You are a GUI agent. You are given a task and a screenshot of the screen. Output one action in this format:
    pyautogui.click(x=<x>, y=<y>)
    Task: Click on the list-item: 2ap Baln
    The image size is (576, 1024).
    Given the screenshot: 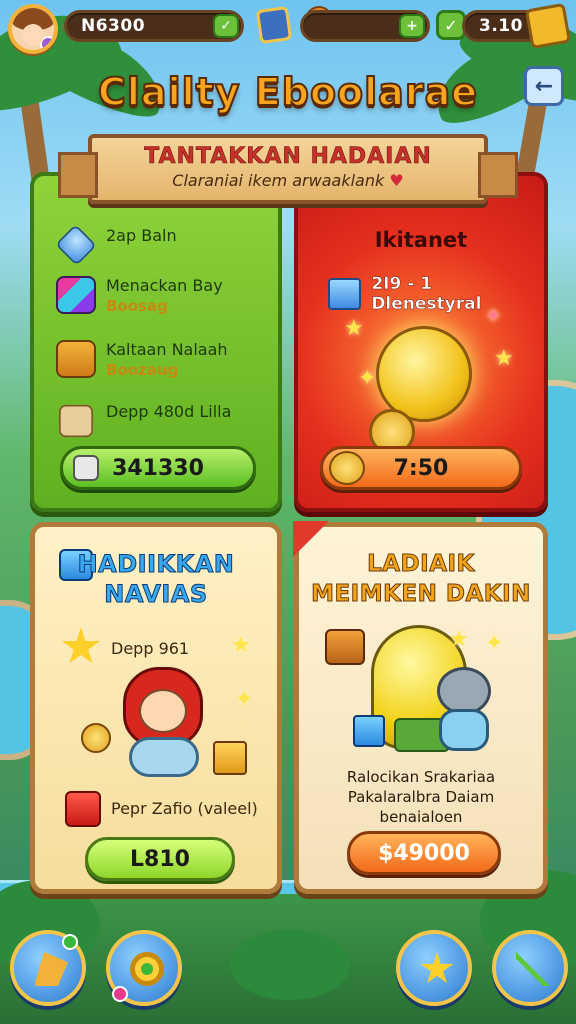 What is the action you would take?
    pyautogui.click(x=116, y=245)
    